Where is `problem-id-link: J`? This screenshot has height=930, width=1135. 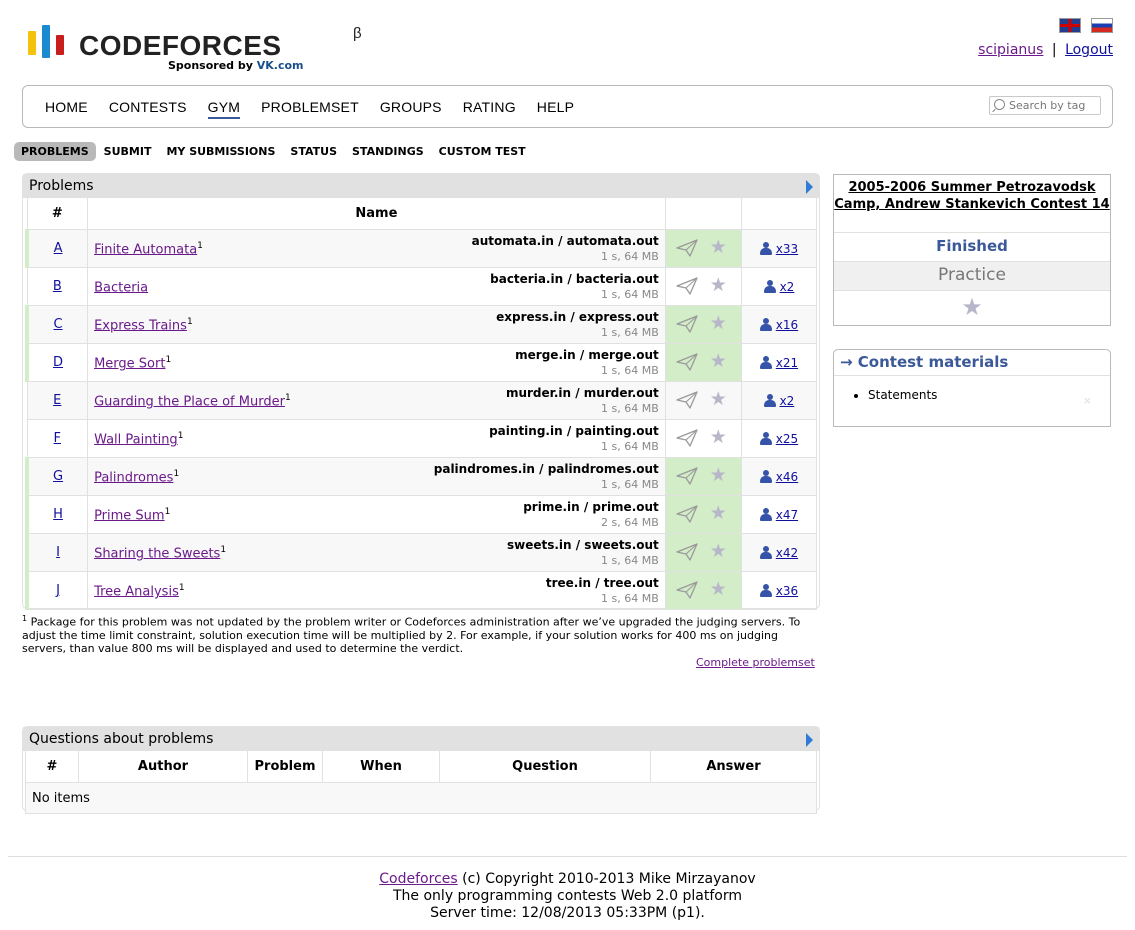 problem-id-link: J is located at coordinates (58, 590).